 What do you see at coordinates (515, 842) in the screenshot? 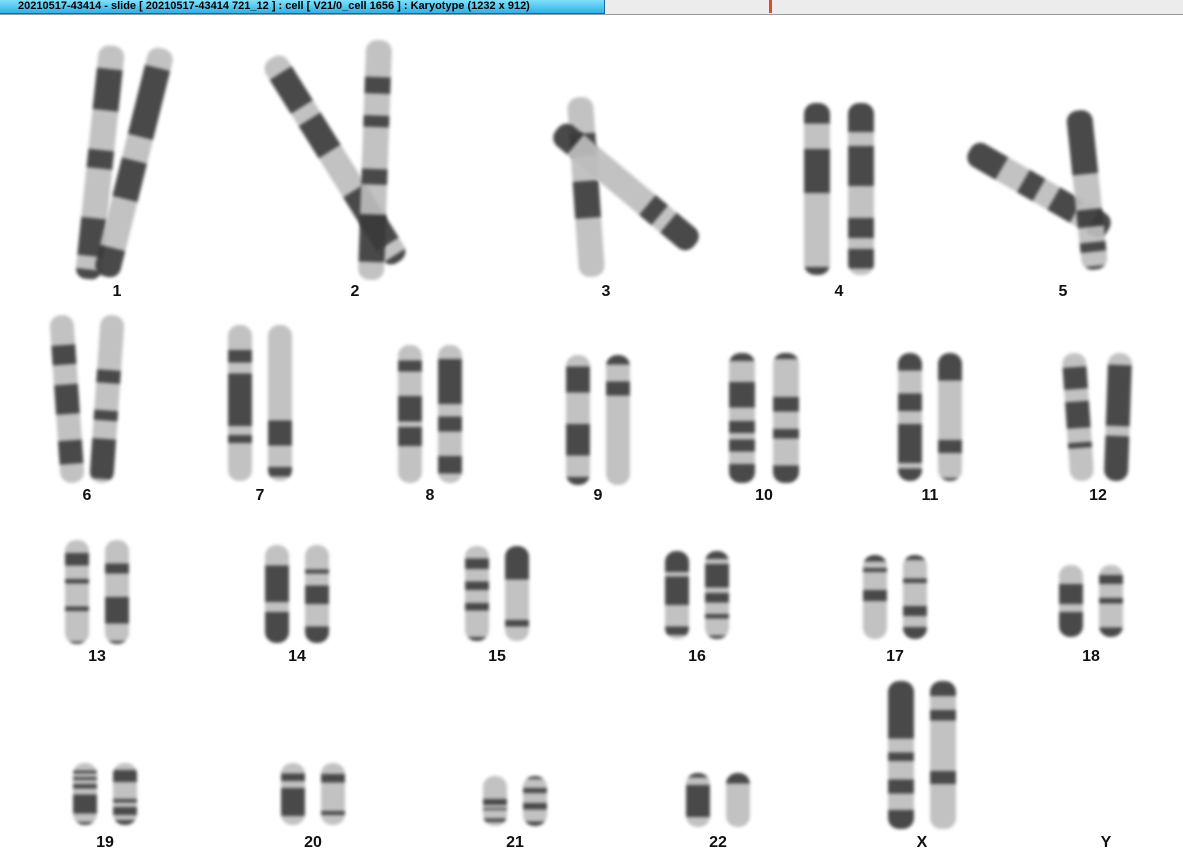
I see `chromosome-label-21: 21` at bounding box center [515, 842].